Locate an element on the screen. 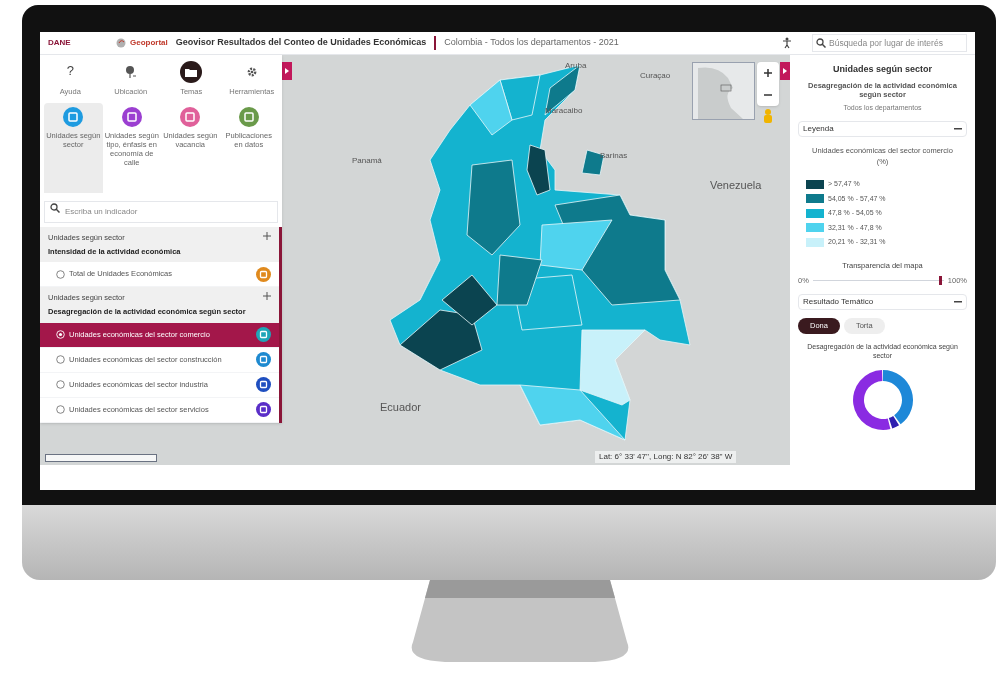 The width and height of the screenshot is (1003, 685). map-place-label: Barinas is located at coordinates (614, 156).